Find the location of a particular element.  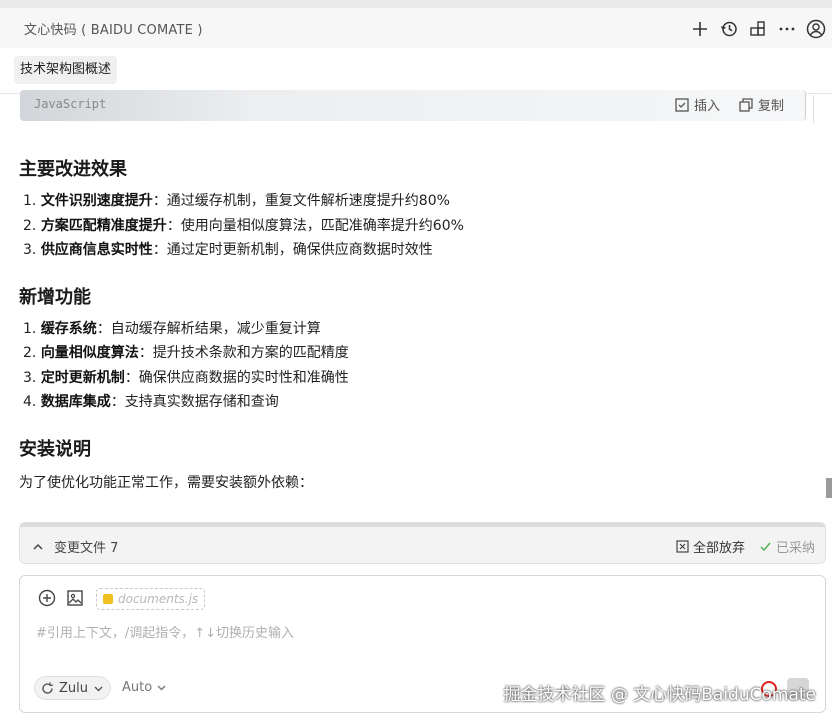

model-selector: Zulu is located at coordinates (72, 688).